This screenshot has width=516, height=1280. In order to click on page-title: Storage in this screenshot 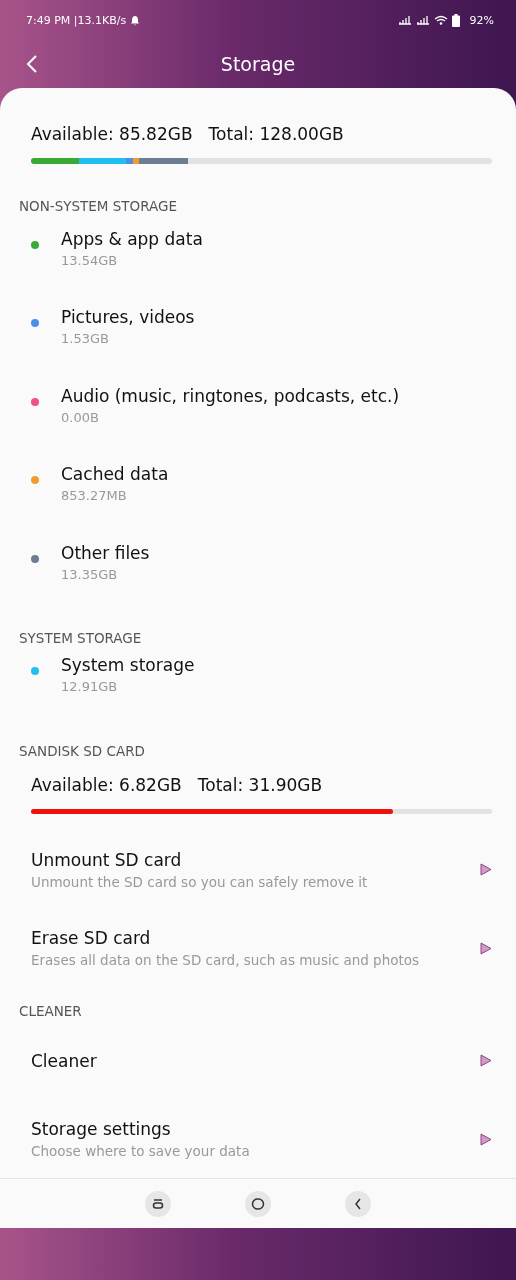, I will do `click(258, 64)`.